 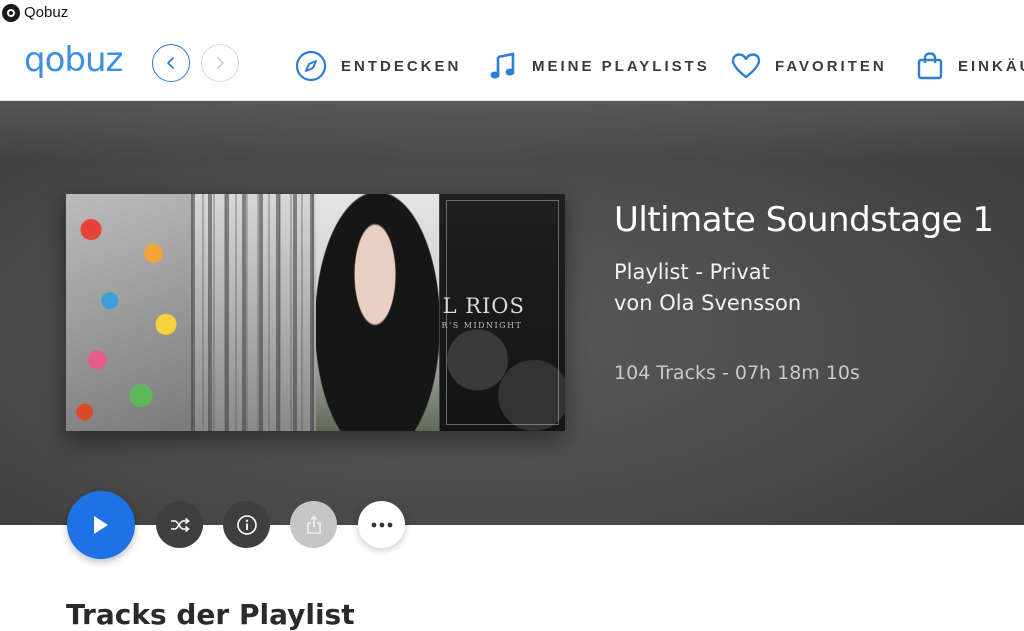 I want to click on forward-button, so click(x=220, y=63).